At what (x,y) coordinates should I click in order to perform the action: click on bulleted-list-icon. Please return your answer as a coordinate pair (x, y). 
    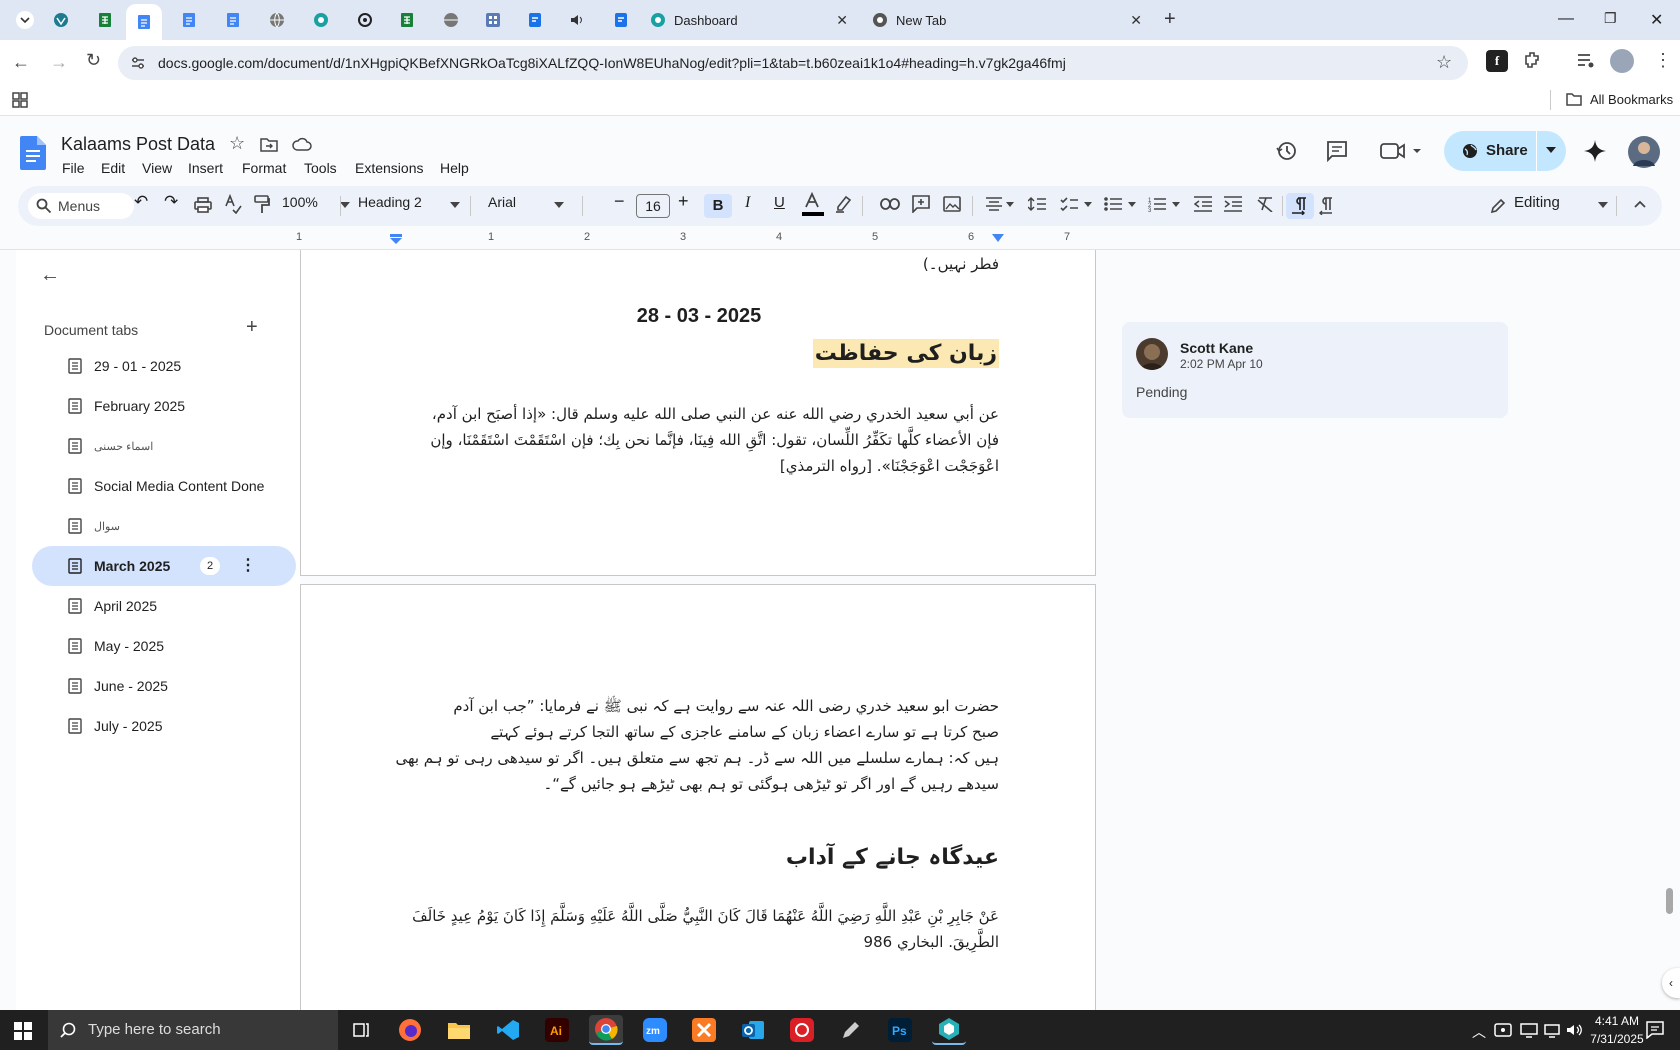
    Looking at the image, I should click on (1121, 204).